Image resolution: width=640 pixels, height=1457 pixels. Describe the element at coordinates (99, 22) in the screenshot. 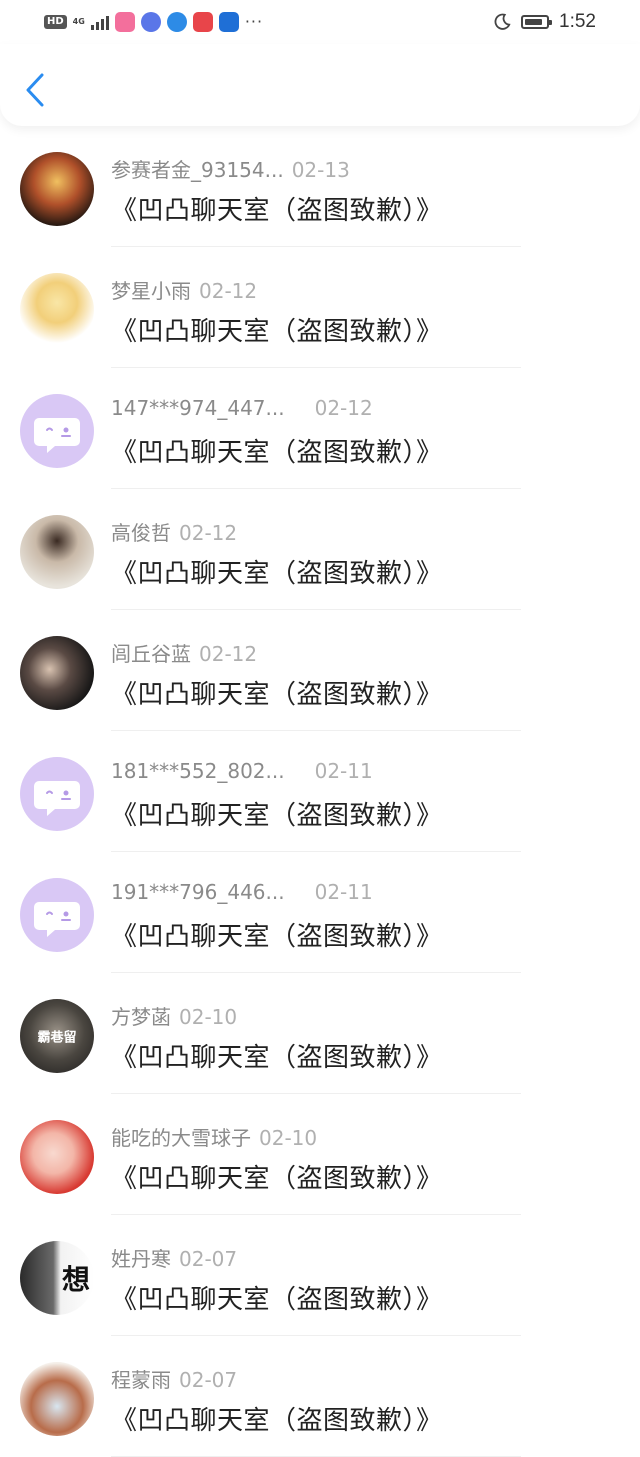

I see `signal-icon` at that location.